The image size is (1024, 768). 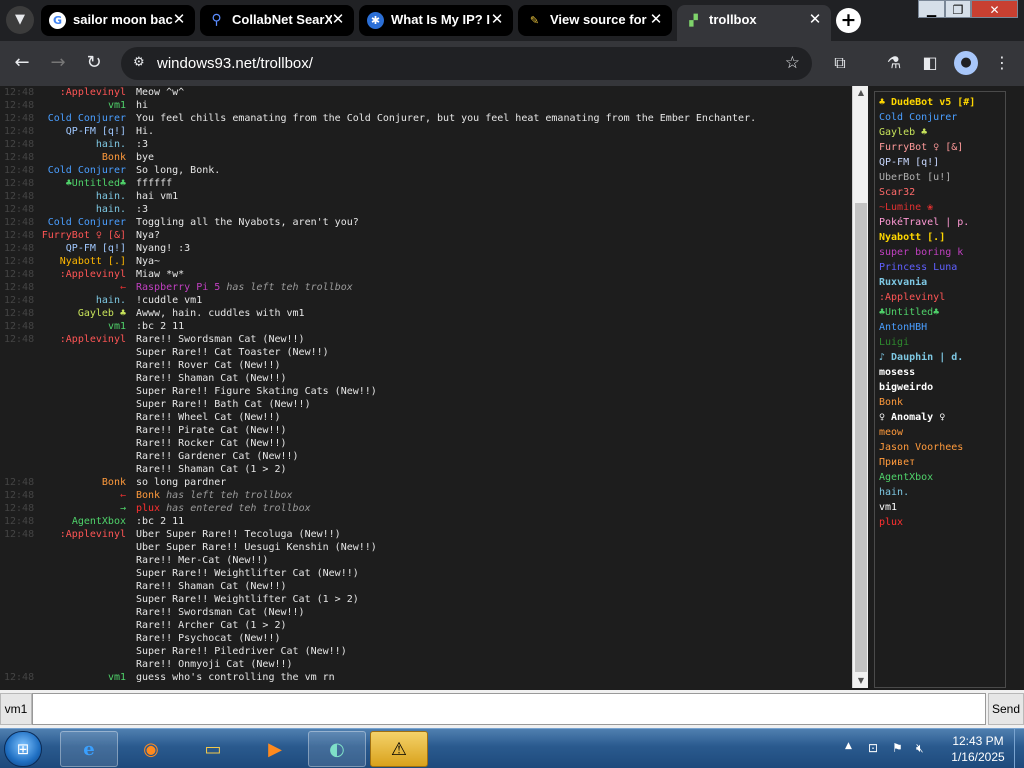 What do you see at coordinates (148, 495) in the screenshot?
I see `presence-user: Bonk` at bounding box center [148, 495].